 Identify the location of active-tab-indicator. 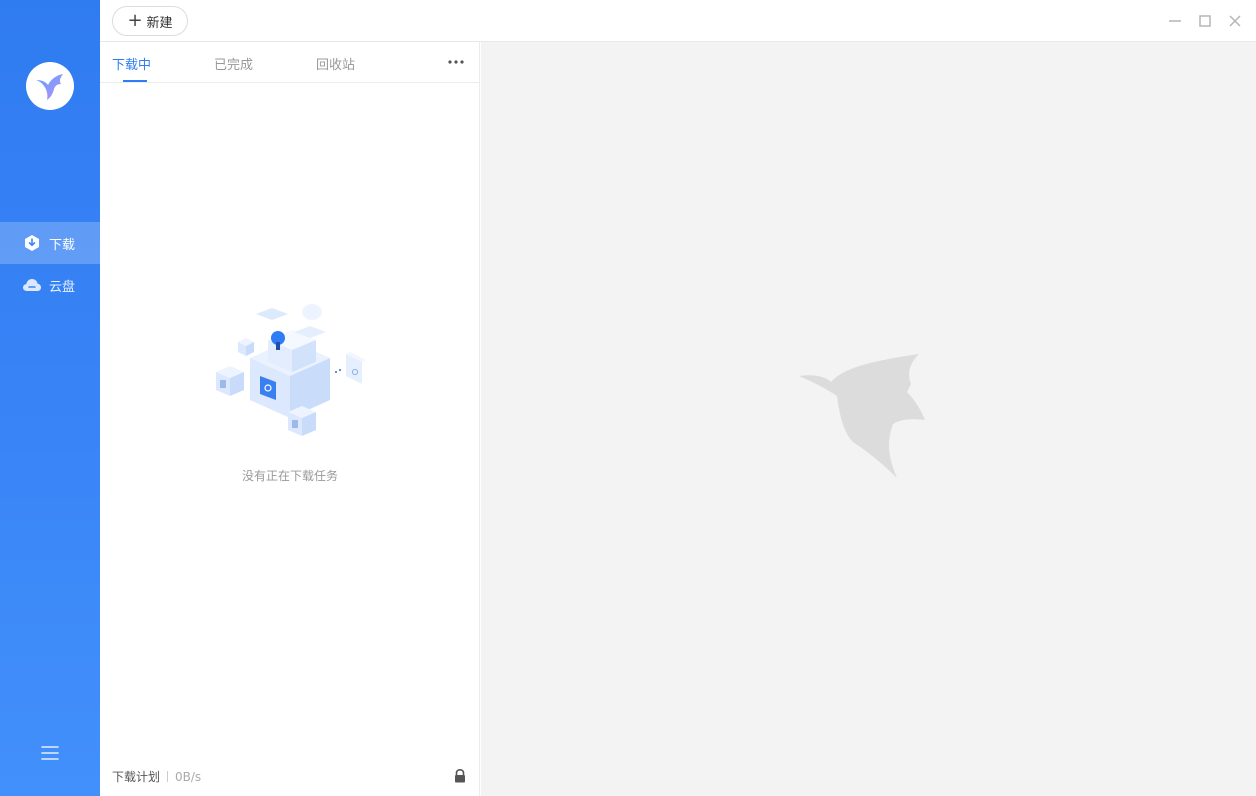
(135, 81).